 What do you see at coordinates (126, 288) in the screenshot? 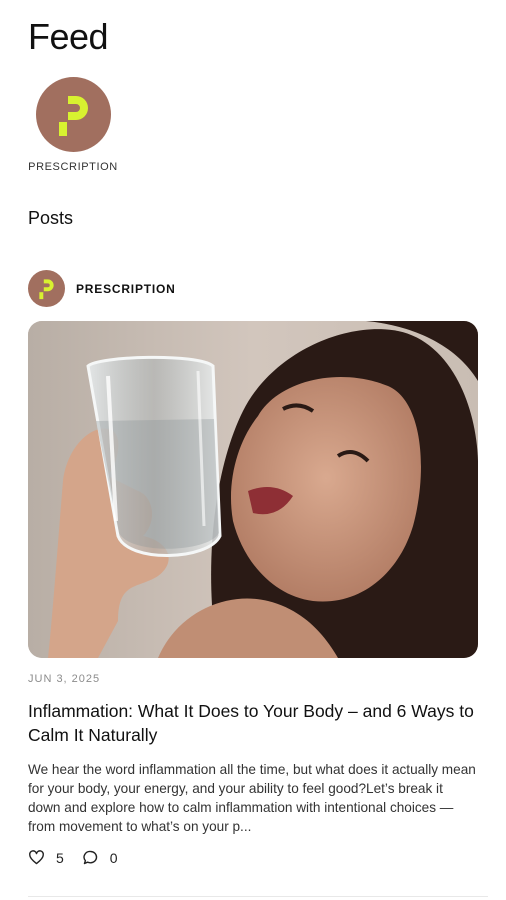
I see `post-author-name: PRESCRIPTION` at bounding box center [126, 288].